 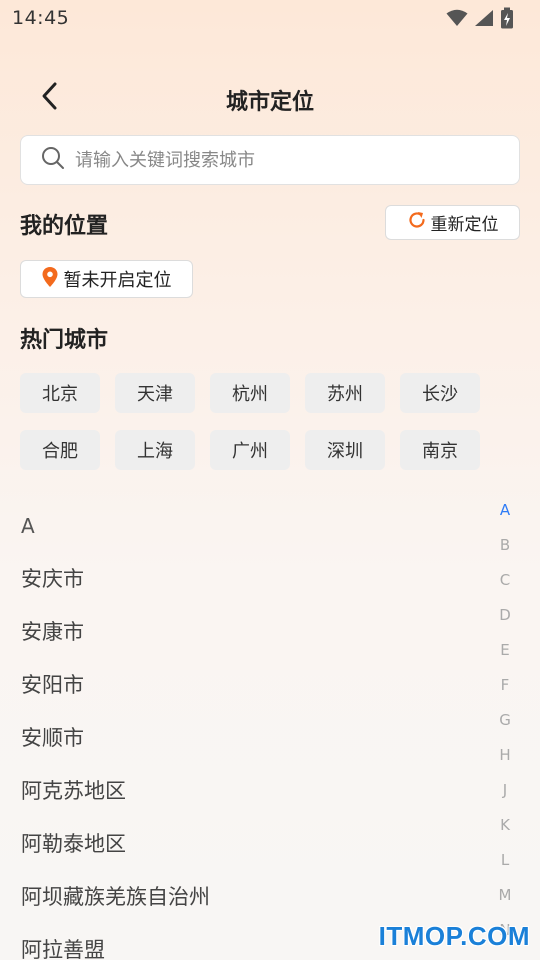 What do you see at coordinates (484, 18) in the screenshot?
I see `signal-icon` at bounding box center [484, 18].